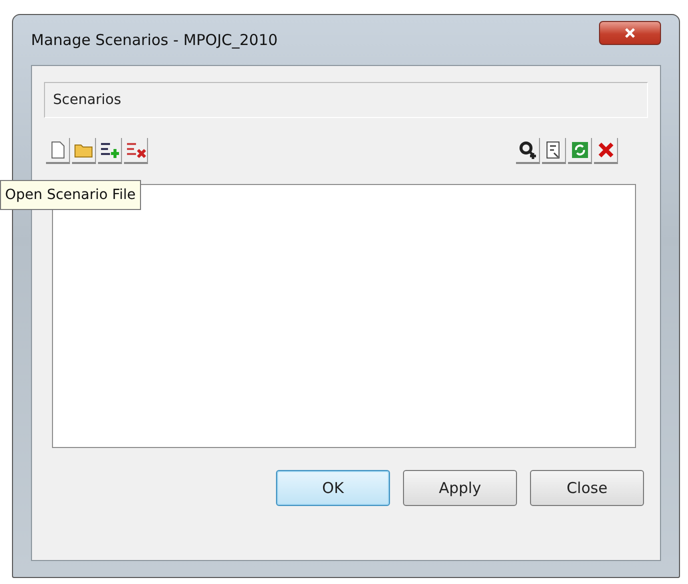 This screenshot has height=584, width=688. I want to click on dialog-button: Close, so click(587, 488).